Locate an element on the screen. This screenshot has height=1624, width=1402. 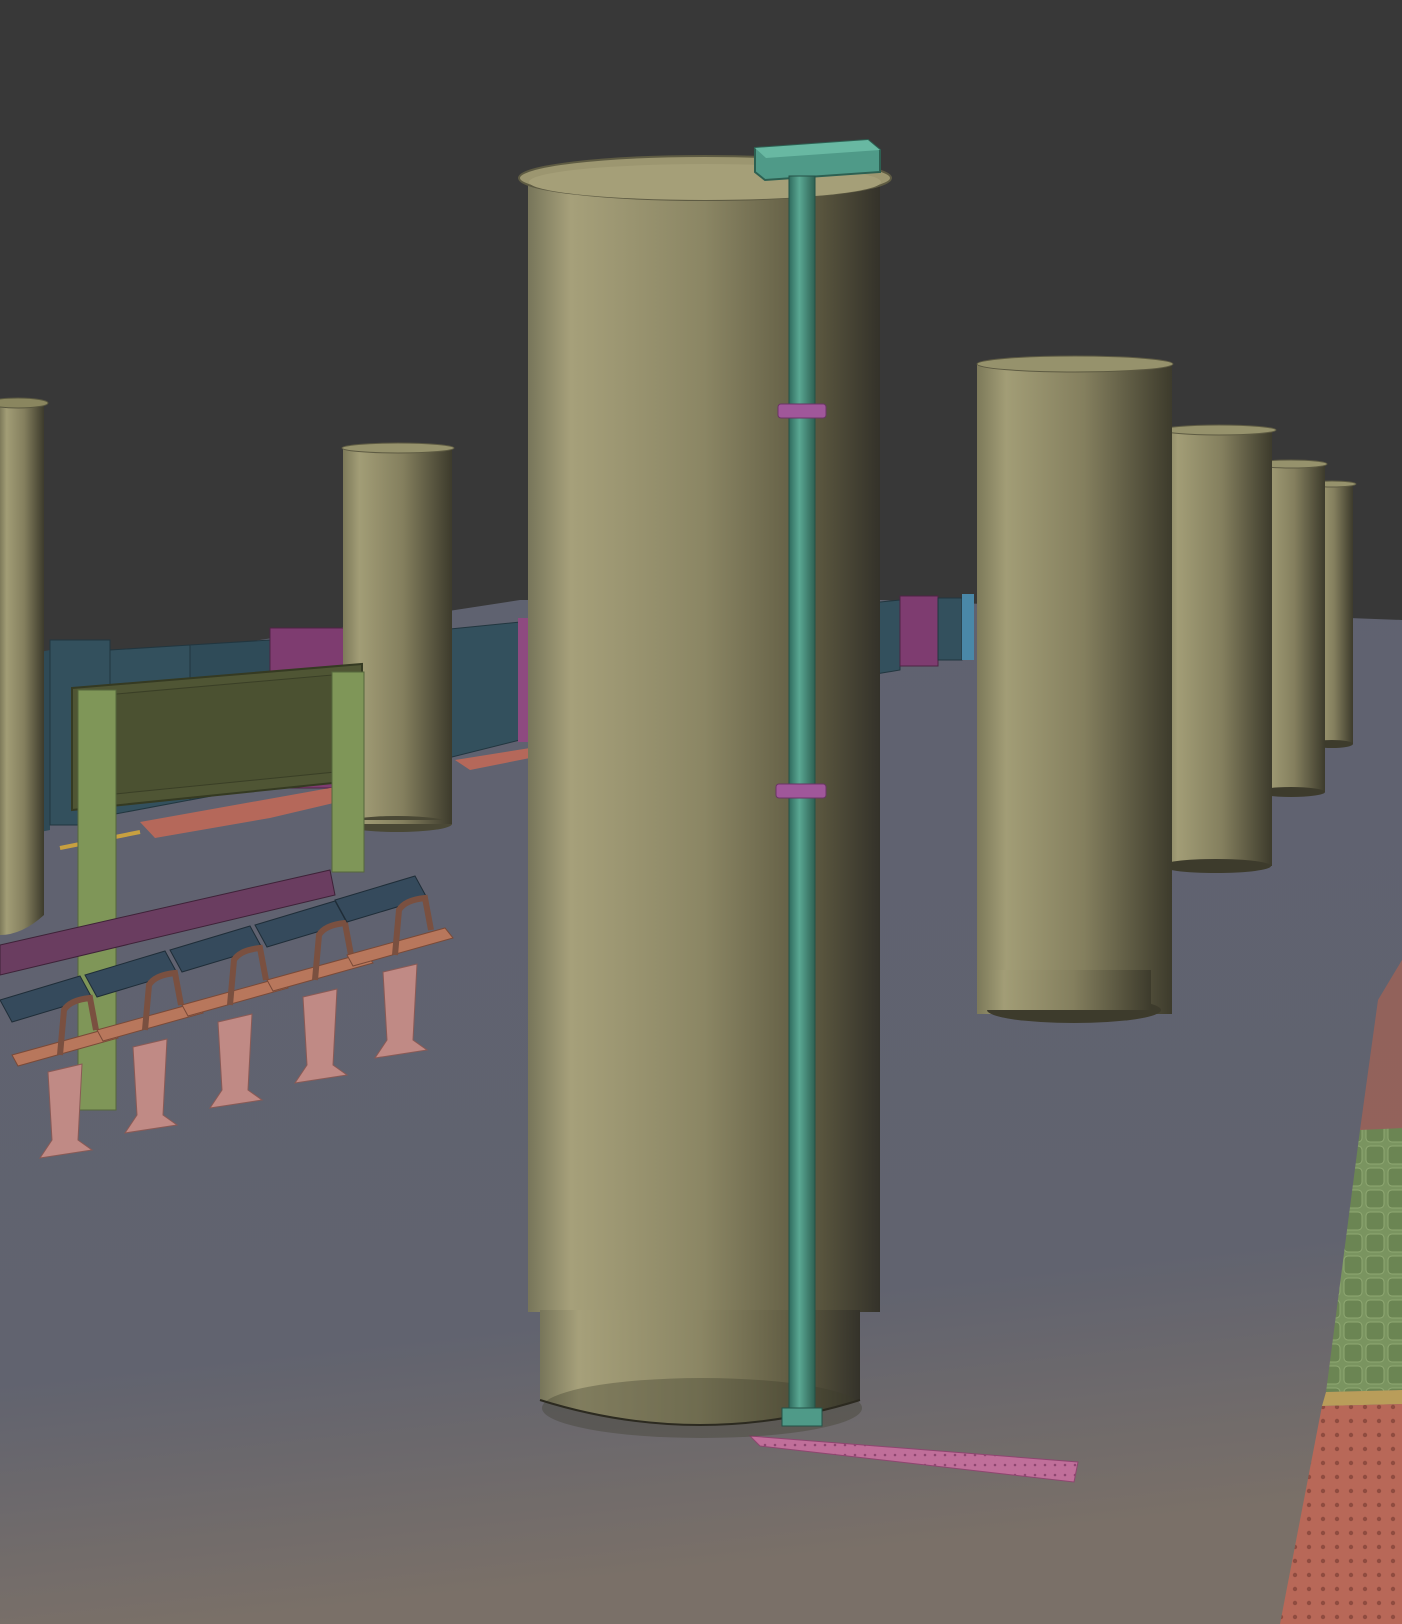
pillar-far-left is located at coordinates (24, 666).